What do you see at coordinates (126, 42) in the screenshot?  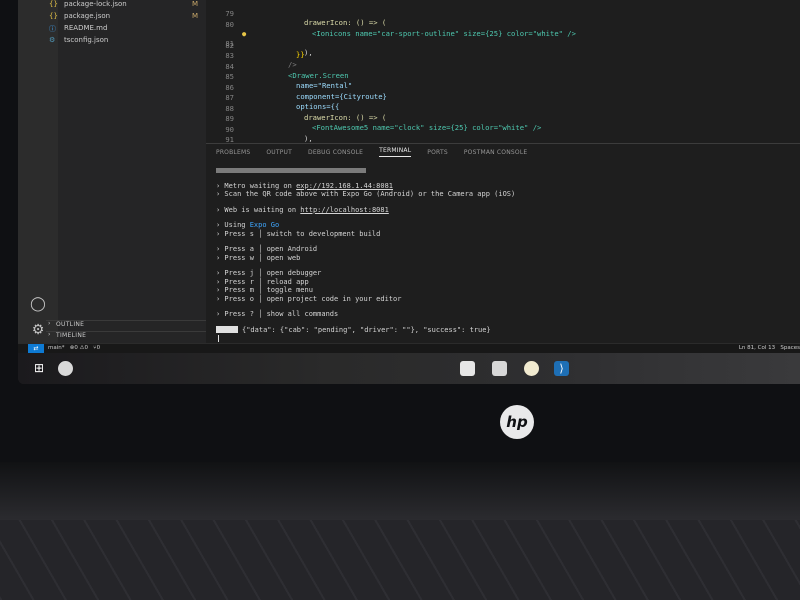 I see `file-item-tsconfig: ⚙ tsconfig.json` at bounding box center [126, 42].